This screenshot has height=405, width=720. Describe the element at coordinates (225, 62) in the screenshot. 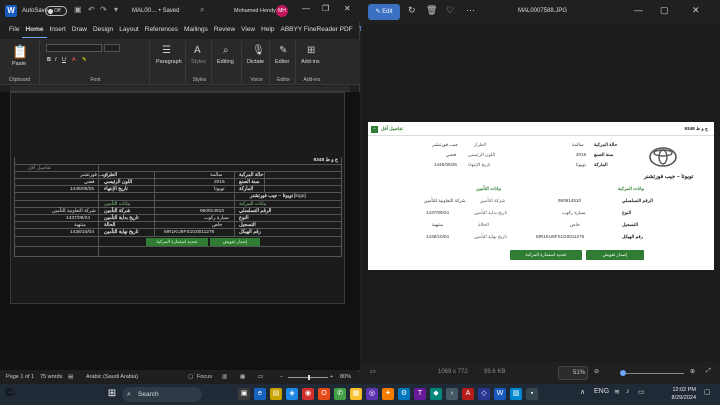

I see `editing-button: Editing` at that location.